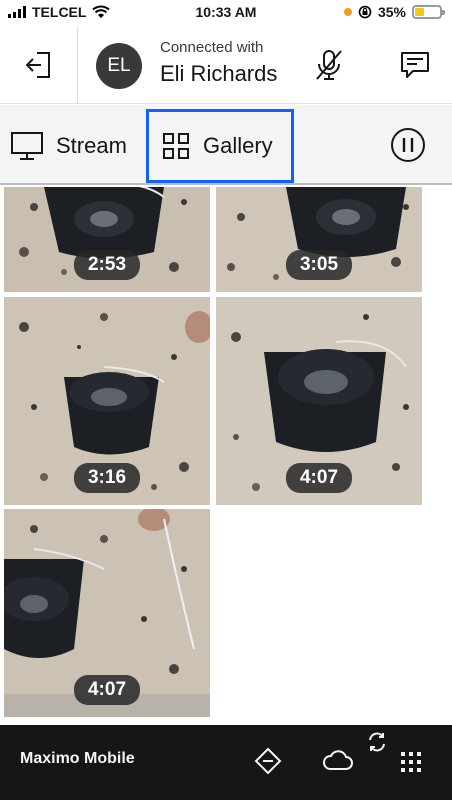 This screenshot has height=800, width=452. I want to click on chat-icon, so click(415, 65).